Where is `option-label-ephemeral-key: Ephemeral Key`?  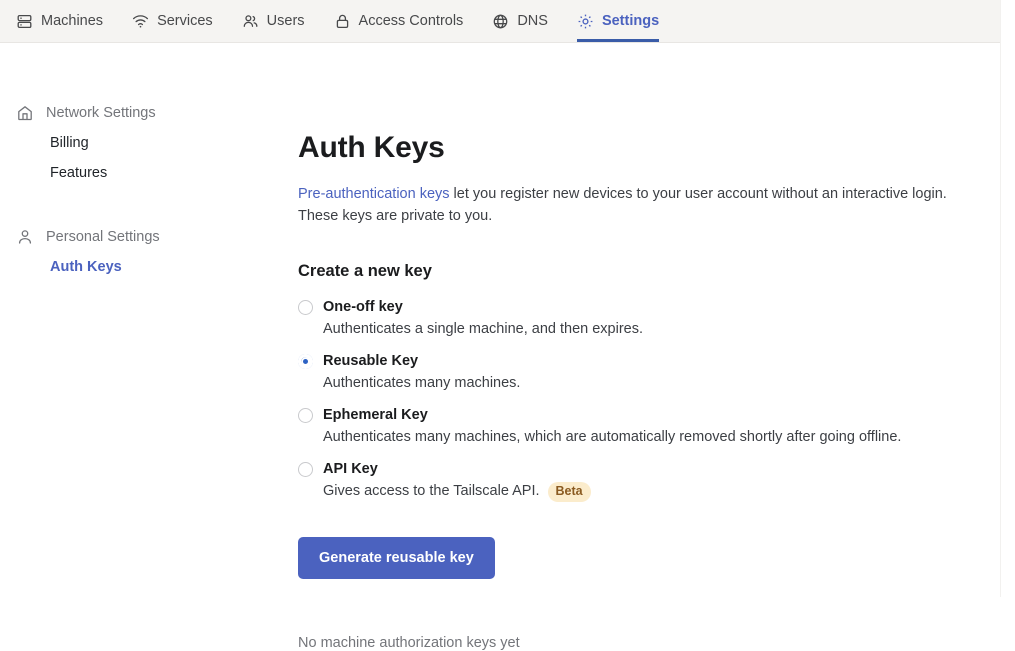
option-label-ephemeral-key: Ephemeral Key is located at coordinates (375, 414).